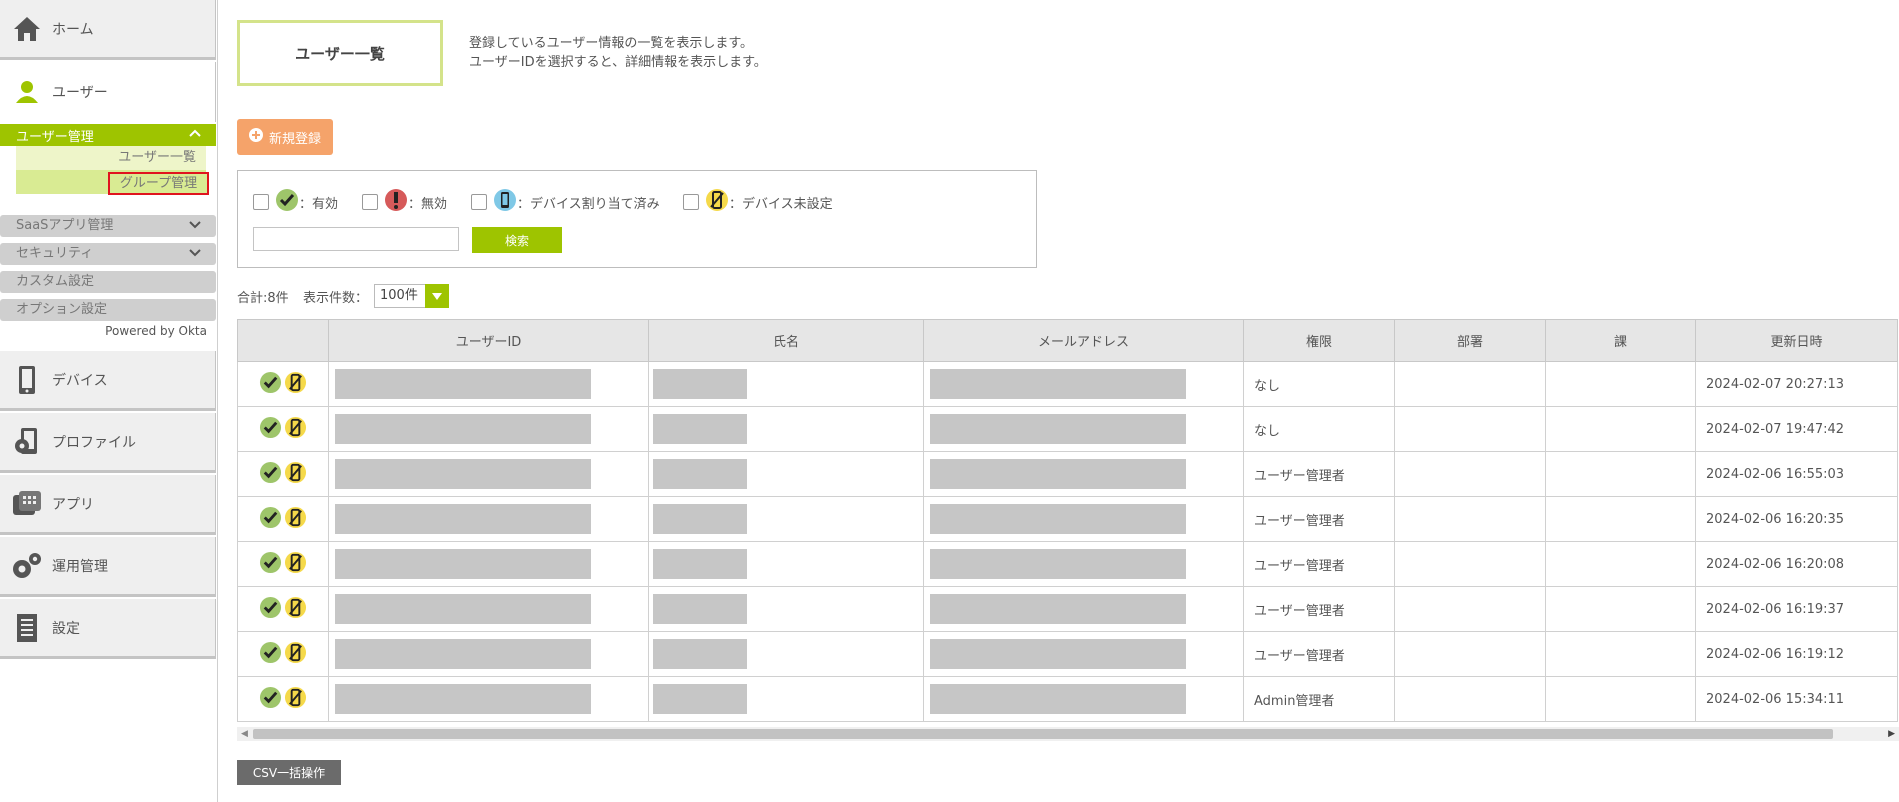 Image resolution: width=1899 pixels, height=802 pixels. What do you see at coordinates (1067, 429) in the screenshot?
I see `table-row: なし 2024-02-07 19:47:42` at bounding box center [1067, 429].